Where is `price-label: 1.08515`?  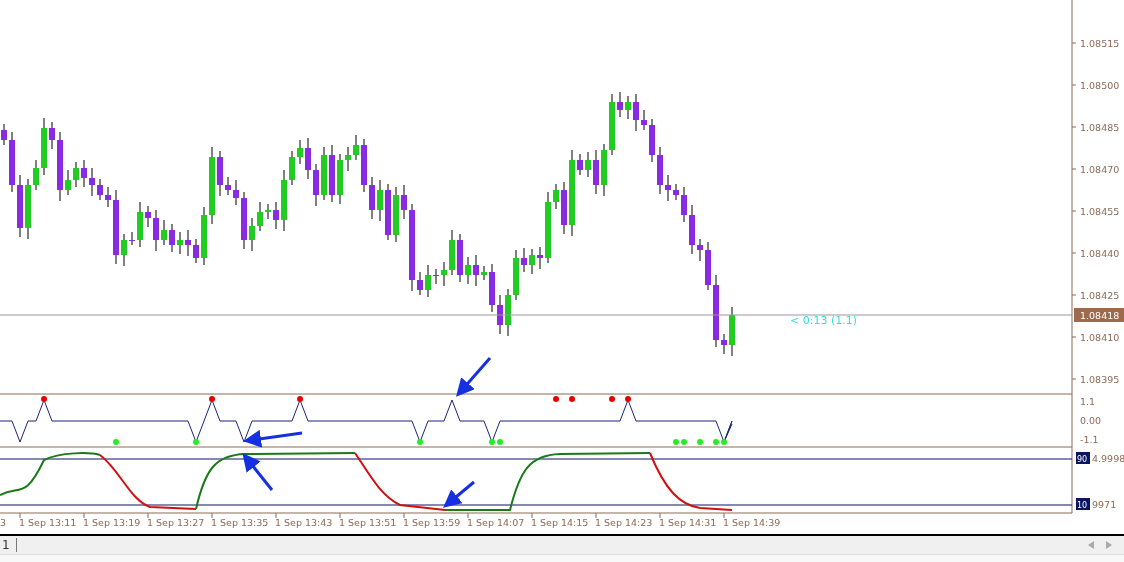 price-label: 1.08515 is located at coordinates (1100, 43).